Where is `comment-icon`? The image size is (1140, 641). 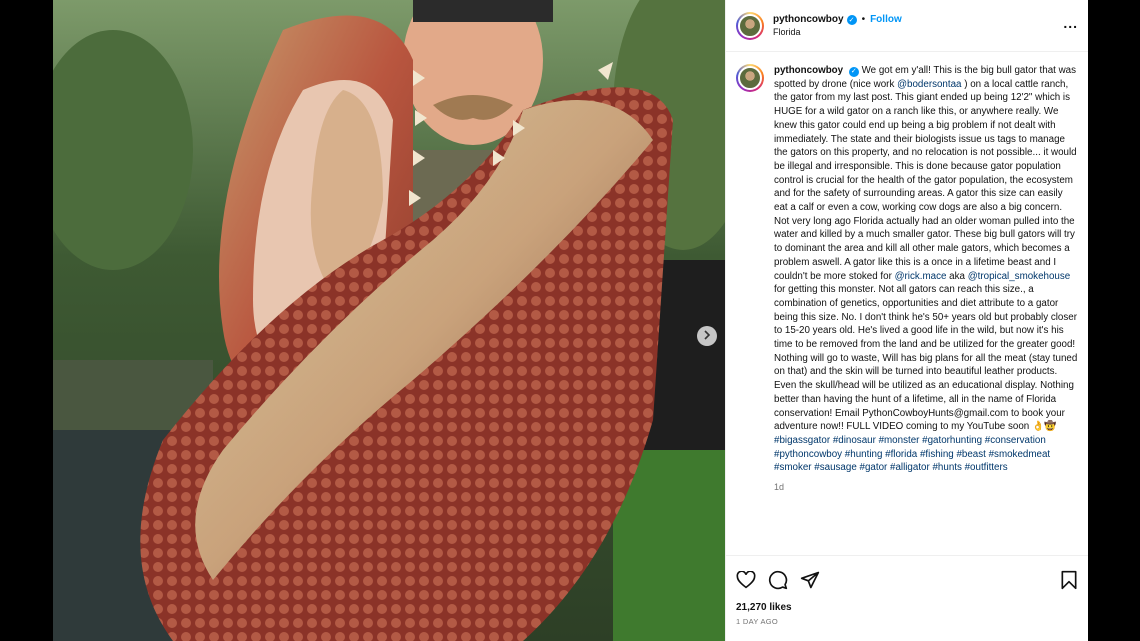
comment-icon is located at coordinates (778, 580).